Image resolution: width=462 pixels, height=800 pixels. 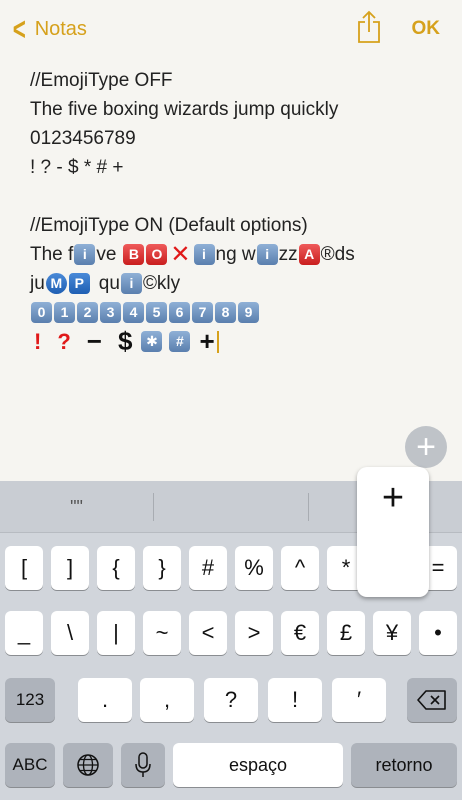 I want to click on text-fragment: ®ds, so click(x=337, y=254).